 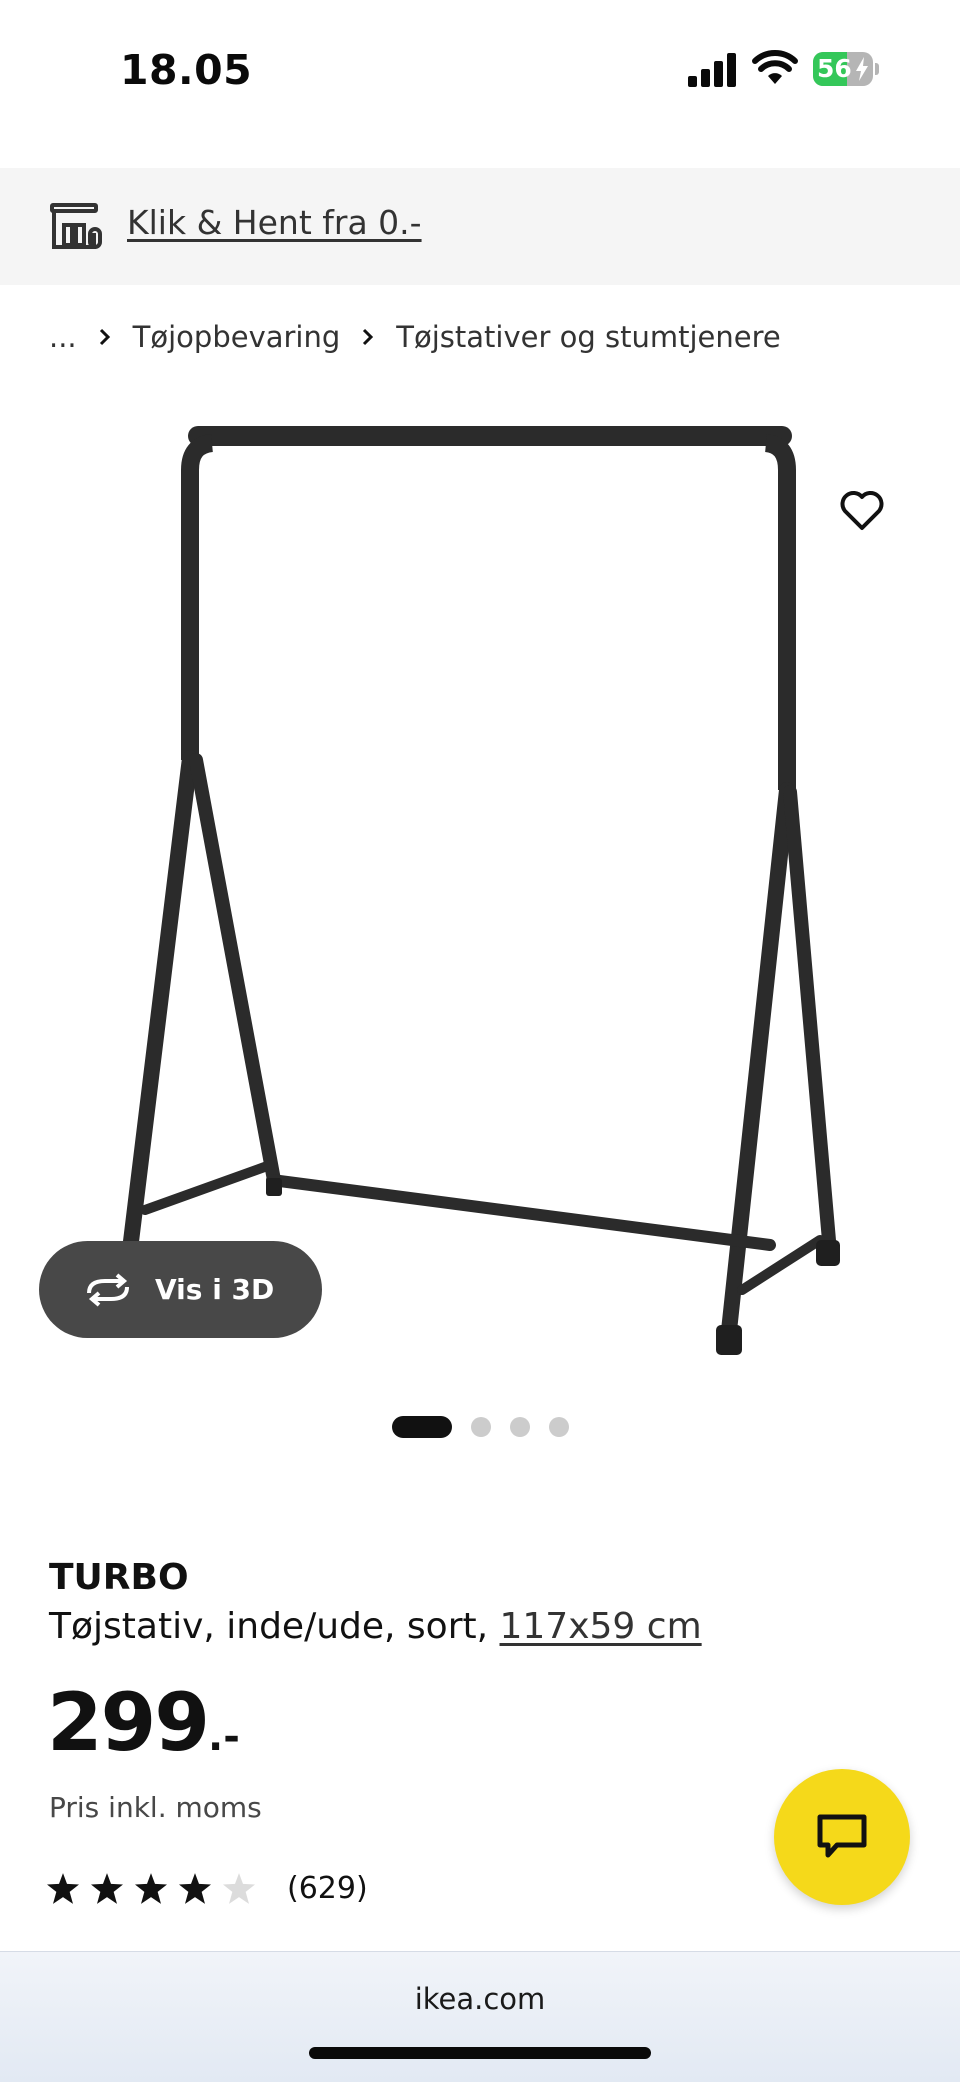 I want to click on review-count: (629), so click(x=327, y=1888).